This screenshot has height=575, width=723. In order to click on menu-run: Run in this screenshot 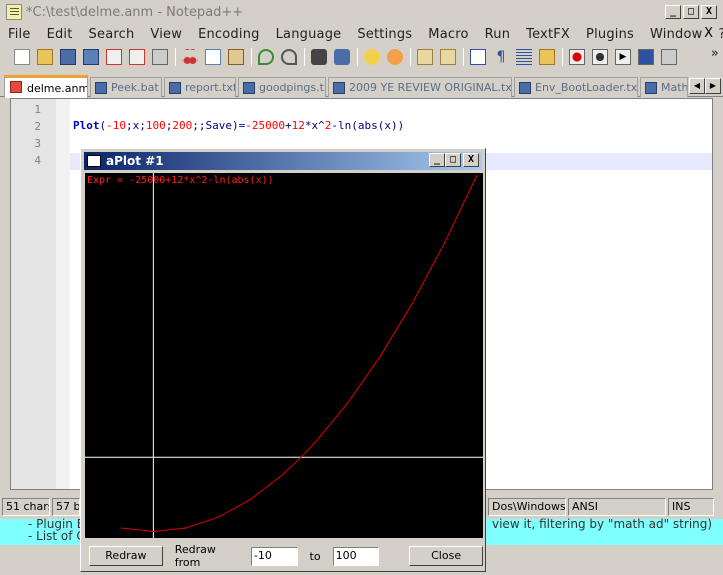, I will do `click(498, 34)`.